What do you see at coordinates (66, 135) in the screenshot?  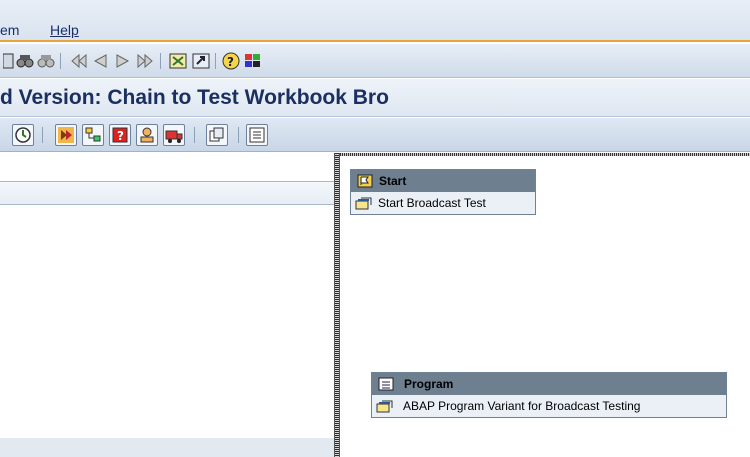 I see `activate-icon` at bounding box center [66, 135].